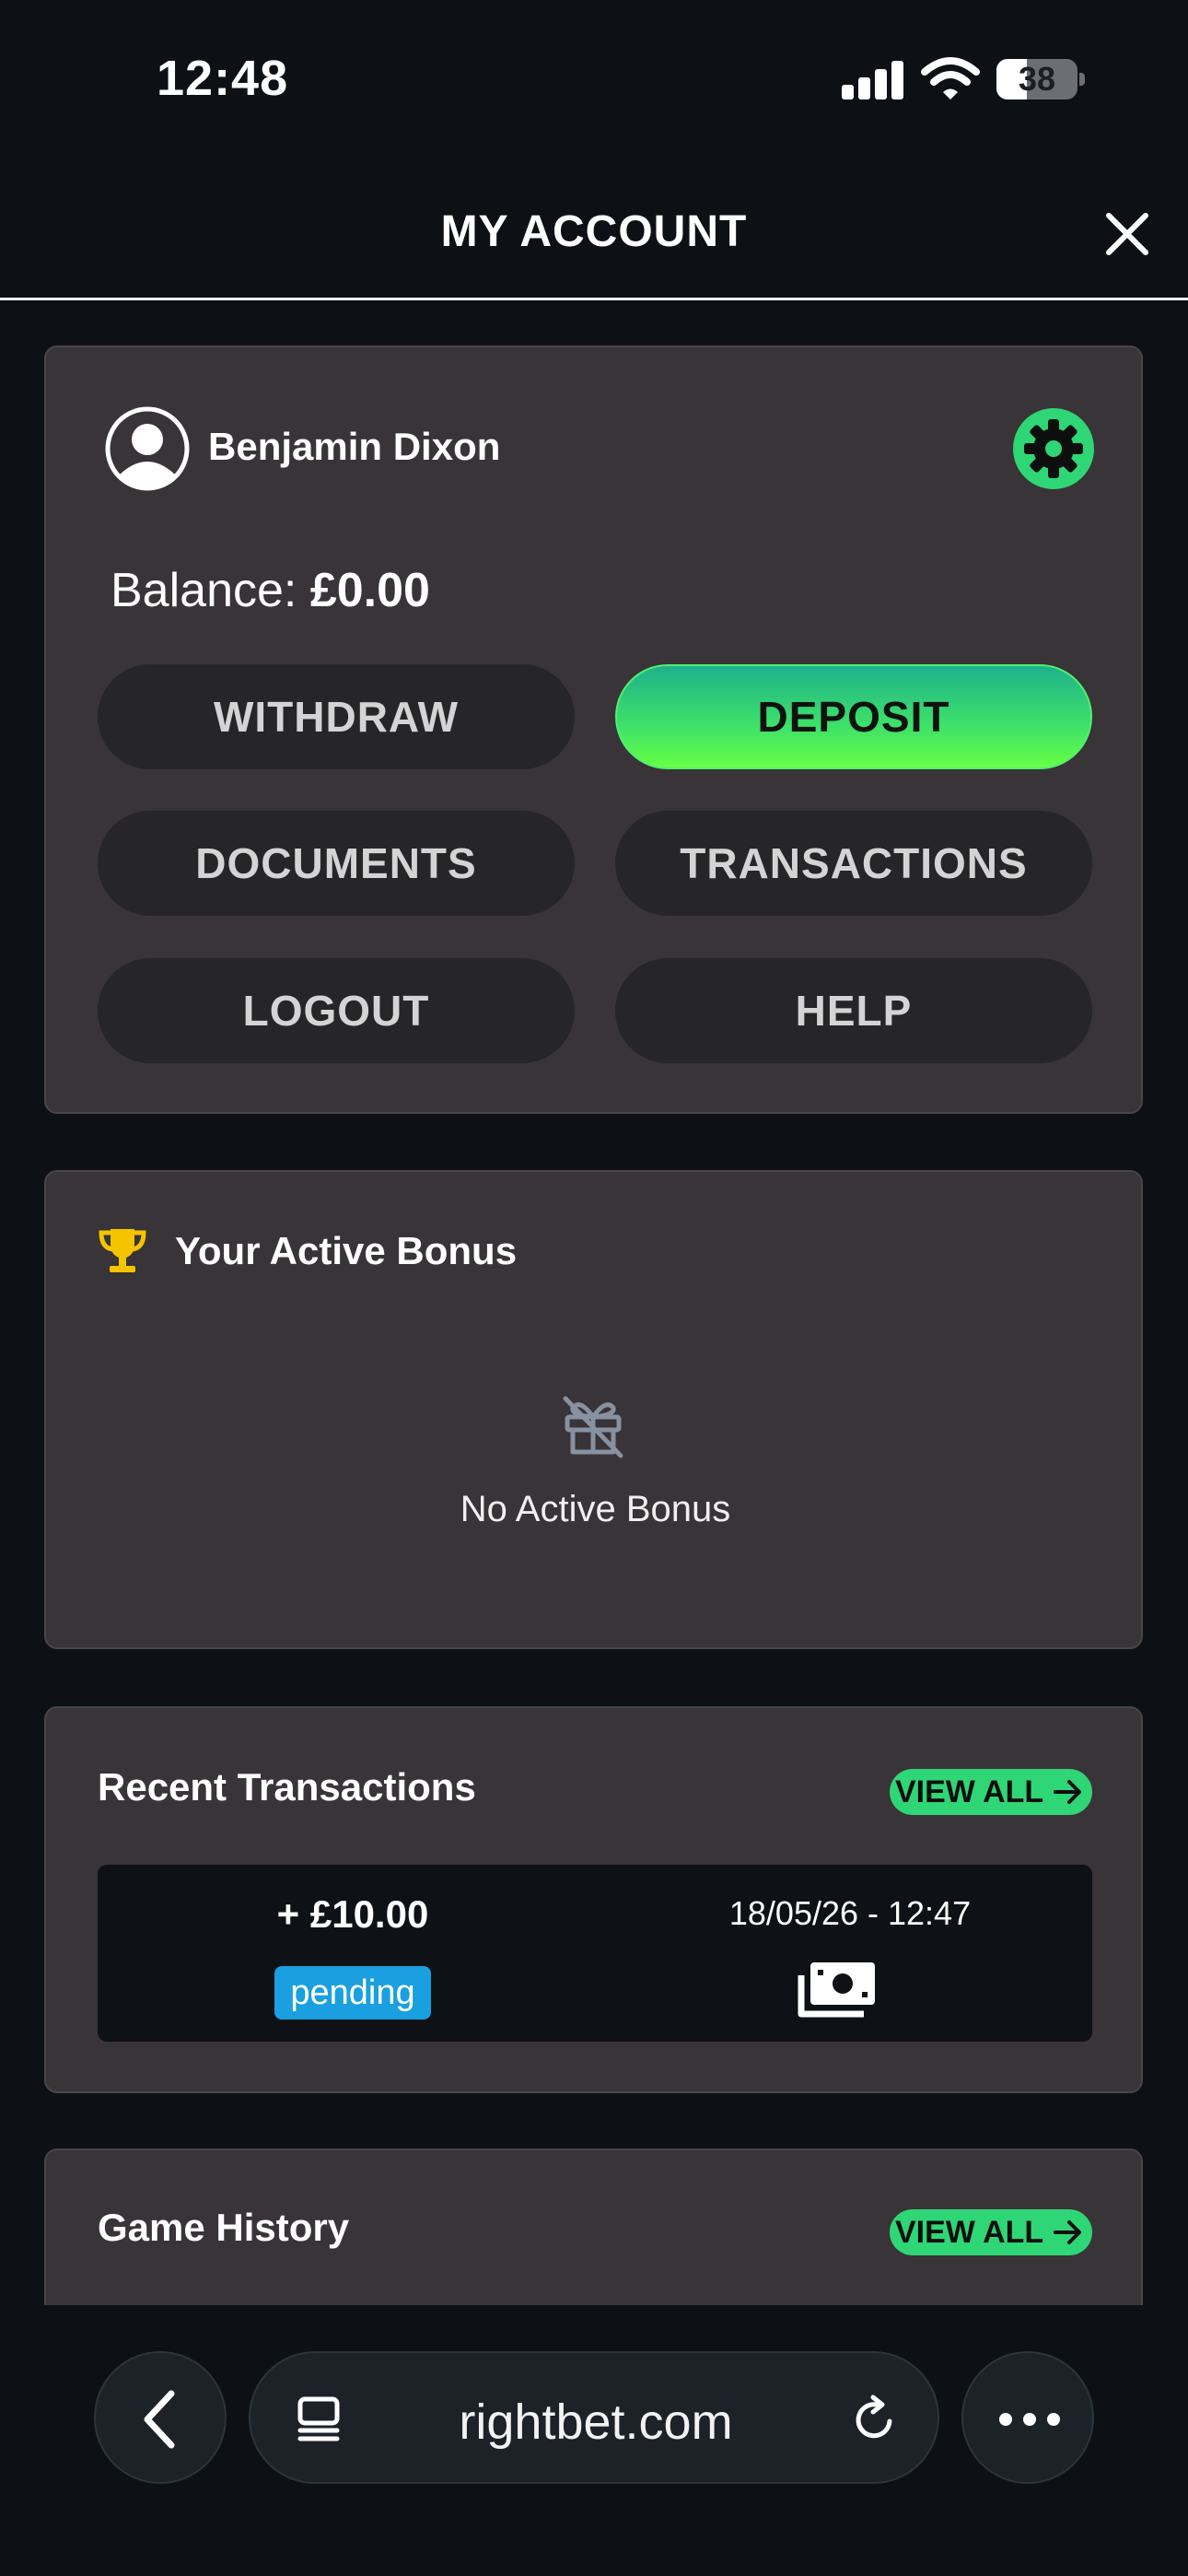 This screenshot has height=2576, width=1188. I want to click on help-button: HELP, so click(853, 1011).